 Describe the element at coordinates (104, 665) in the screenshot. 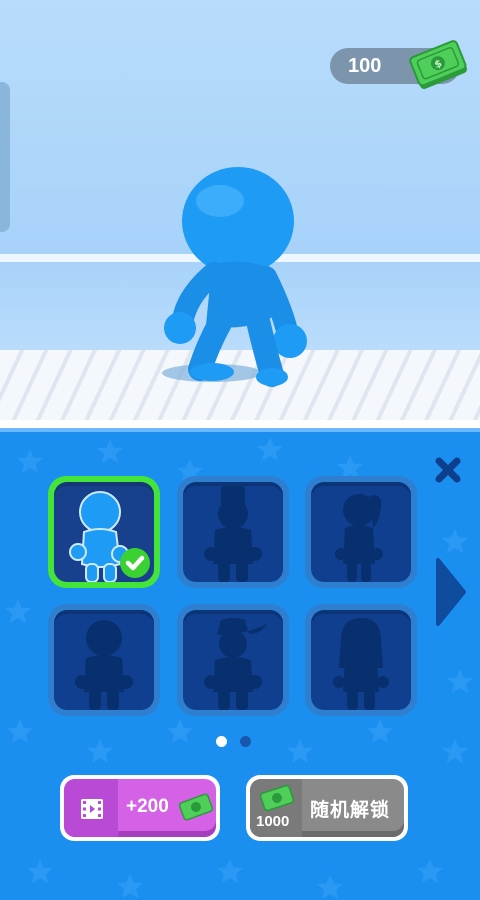

I see `bun-hair-silhouette-icon` at that location.